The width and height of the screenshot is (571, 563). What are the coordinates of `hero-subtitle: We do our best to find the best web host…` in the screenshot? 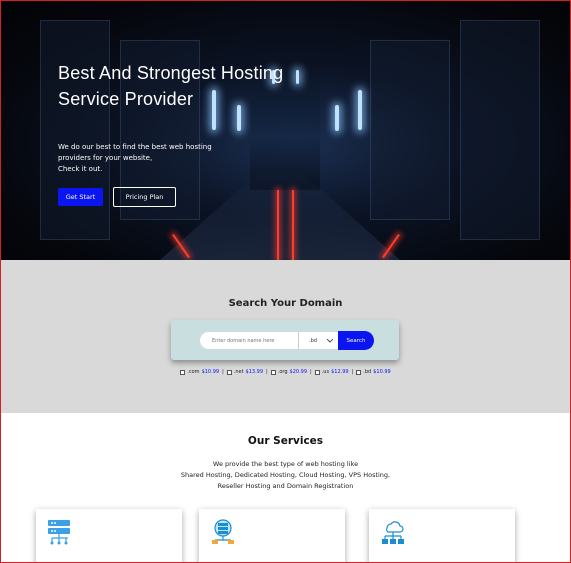 It's located at (143, 158).